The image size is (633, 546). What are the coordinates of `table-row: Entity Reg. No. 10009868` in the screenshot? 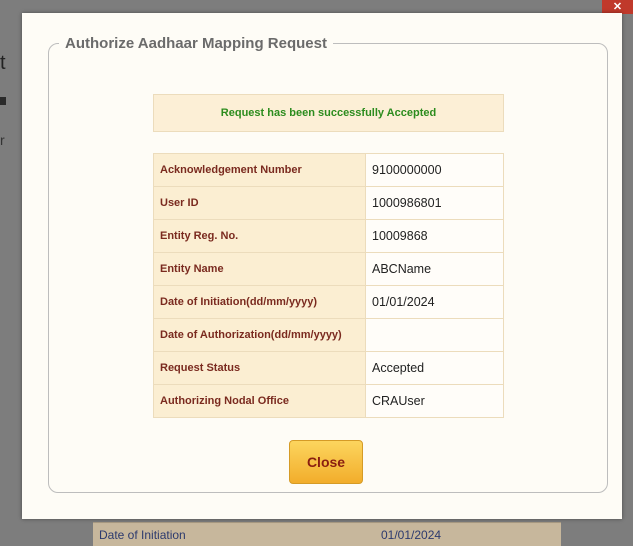 It's located at (328, 236).